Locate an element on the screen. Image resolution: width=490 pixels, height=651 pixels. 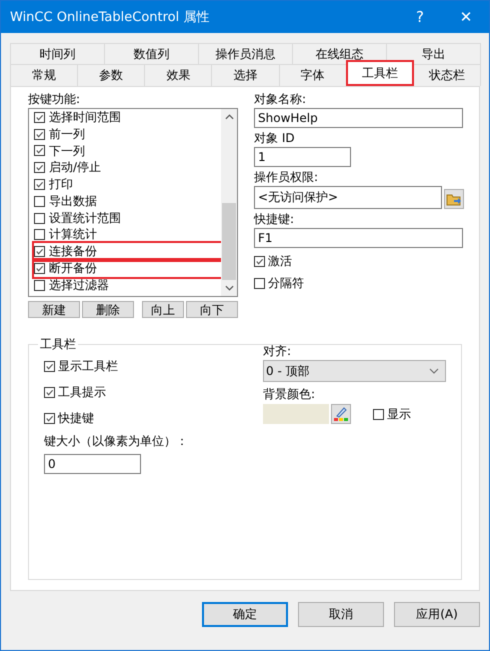
browse-button is located at coordinates (454, 198).